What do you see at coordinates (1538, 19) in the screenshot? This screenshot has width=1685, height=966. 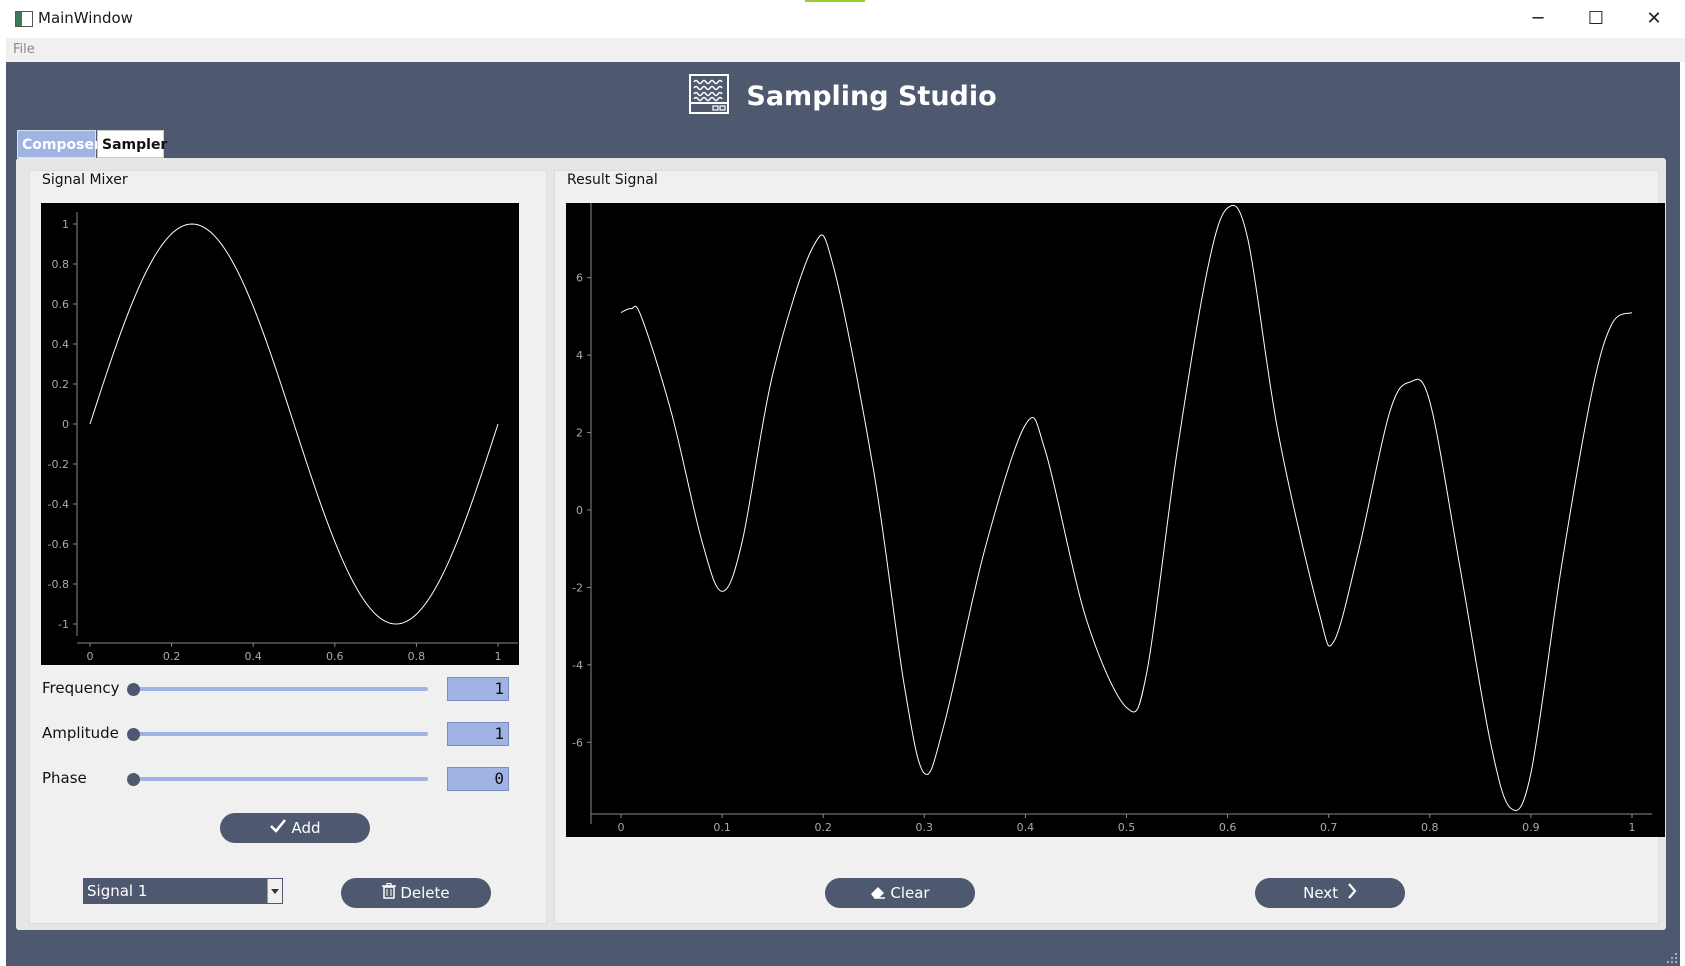 I see `minimize-button: ─` at bounding box center [1538, 19].